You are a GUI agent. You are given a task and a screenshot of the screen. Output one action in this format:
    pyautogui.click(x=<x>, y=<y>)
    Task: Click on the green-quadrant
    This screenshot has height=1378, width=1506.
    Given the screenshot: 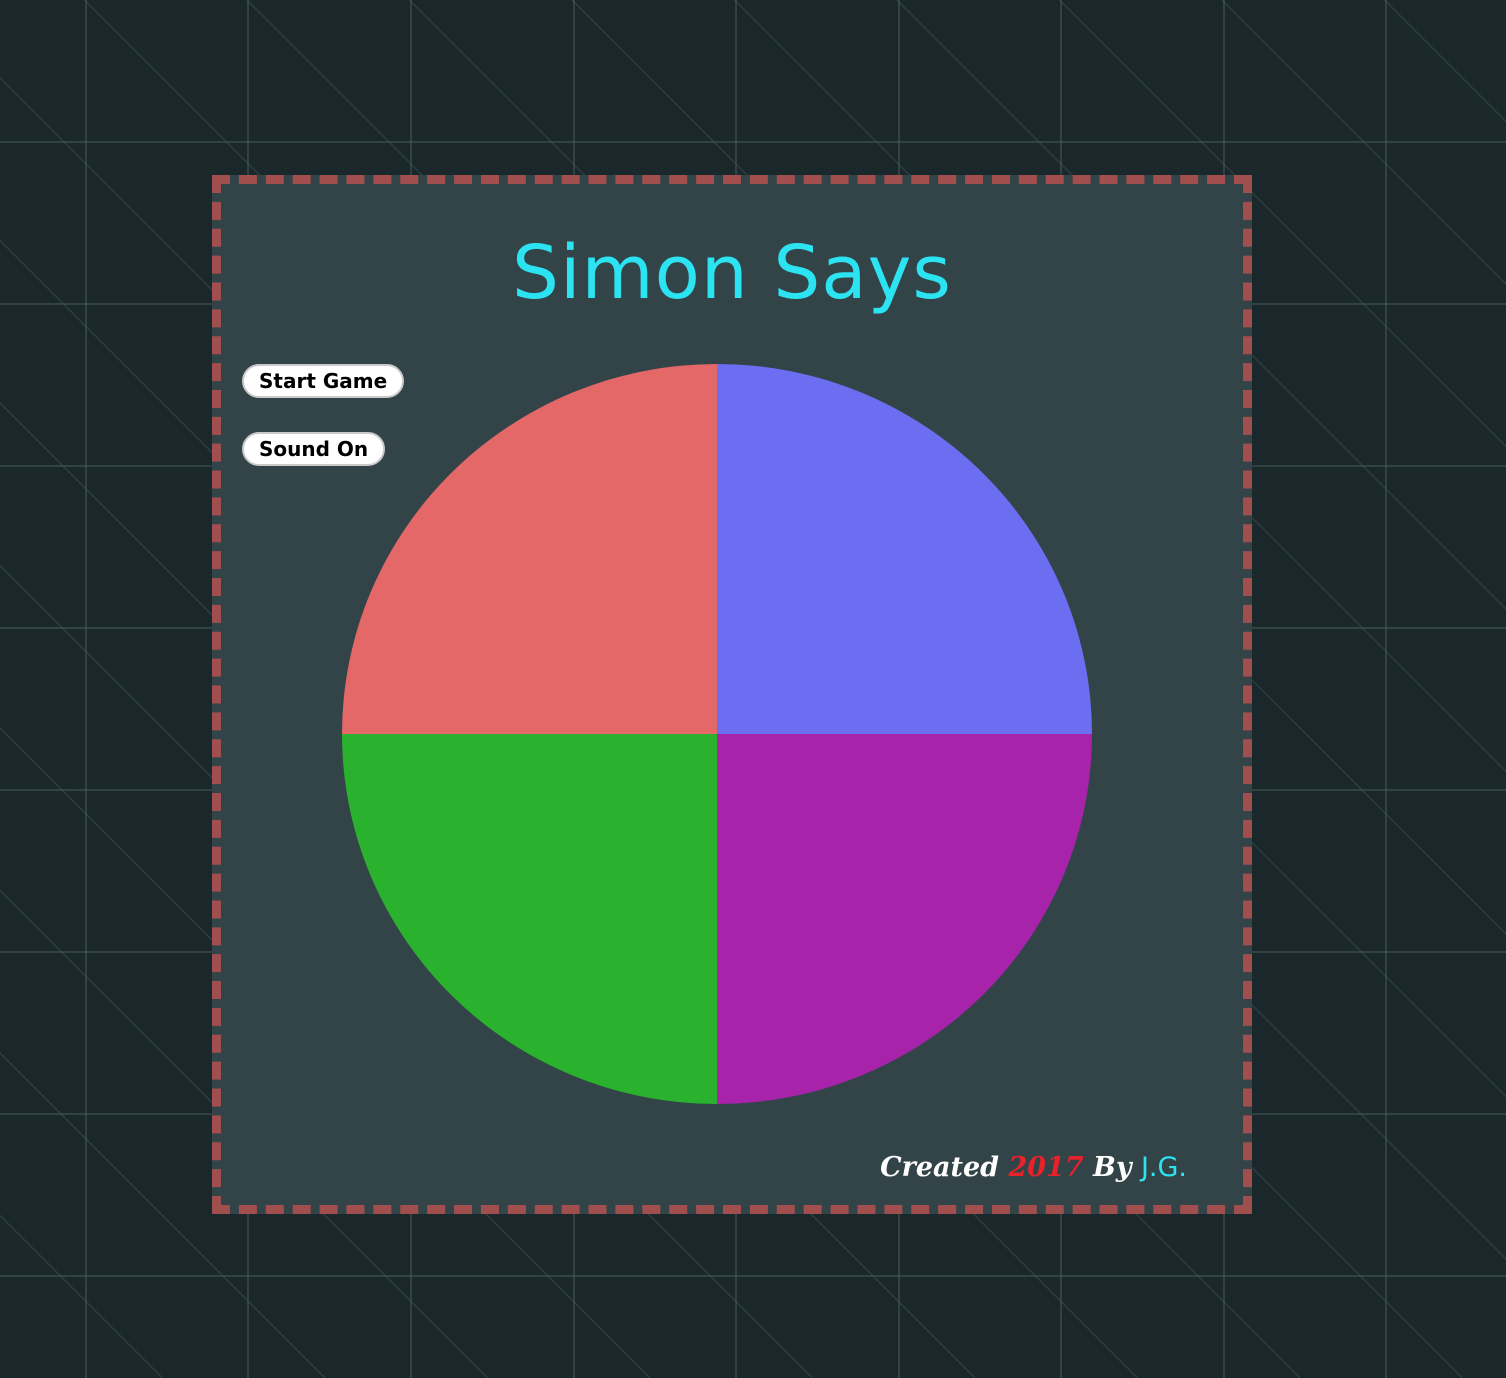 What is the action you would take?
    pyautogui.click(x=529, y=919)
    